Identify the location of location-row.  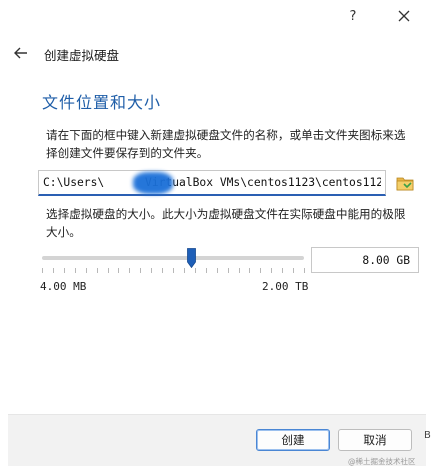
(234, 183).